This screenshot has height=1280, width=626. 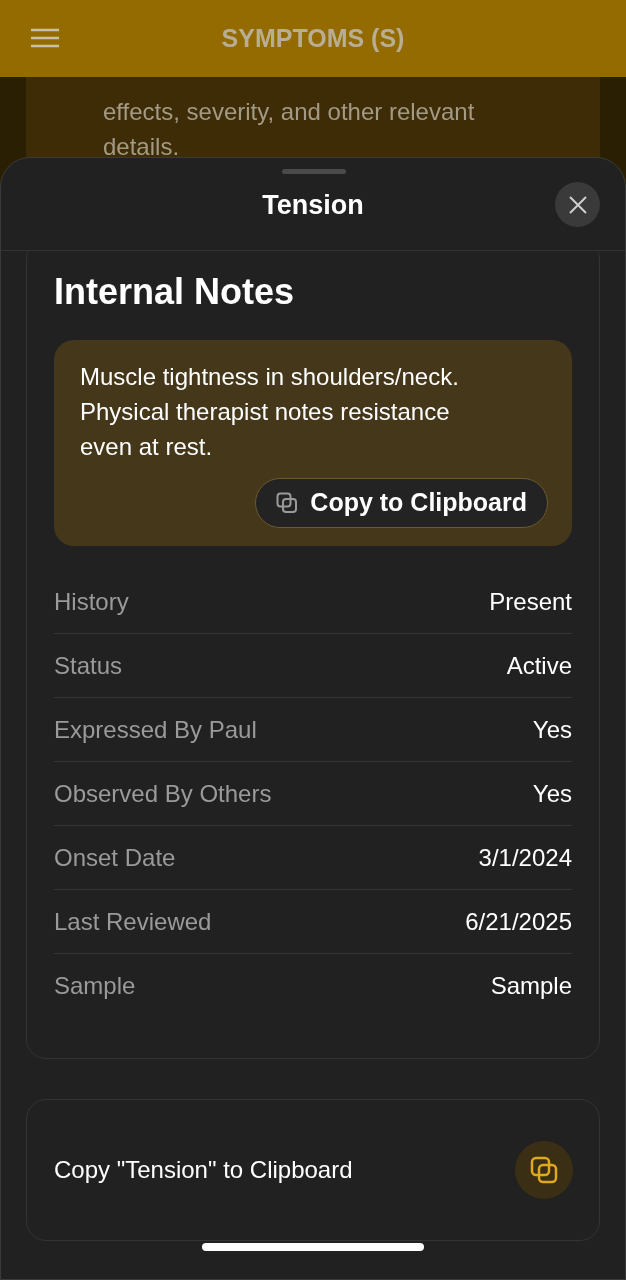 I want to click on field-label: Onset Date, so click(x=115, y=857).